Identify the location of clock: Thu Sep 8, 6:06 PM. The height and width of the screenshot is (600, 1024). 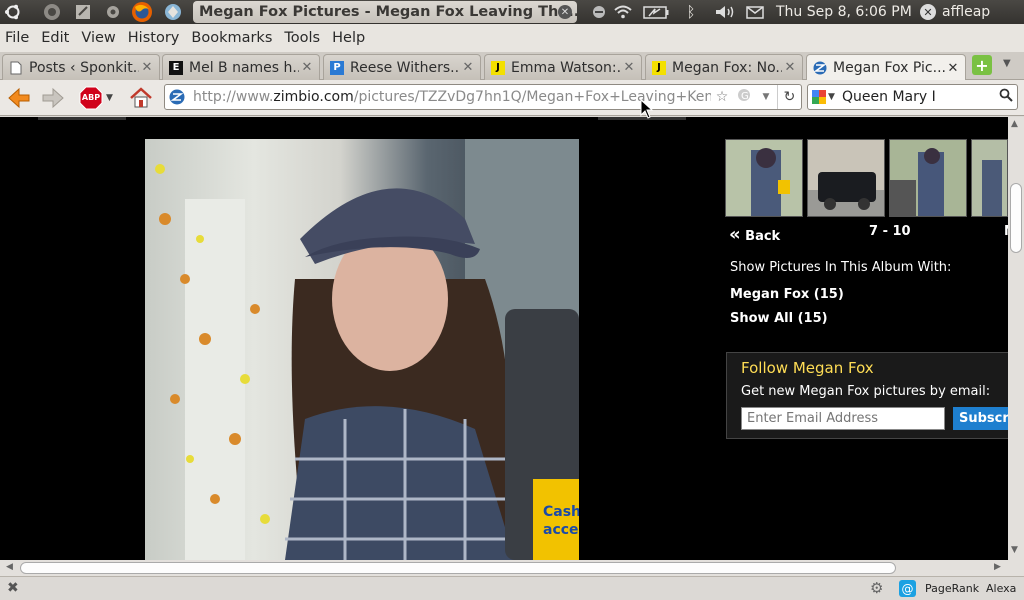
(844, 12).